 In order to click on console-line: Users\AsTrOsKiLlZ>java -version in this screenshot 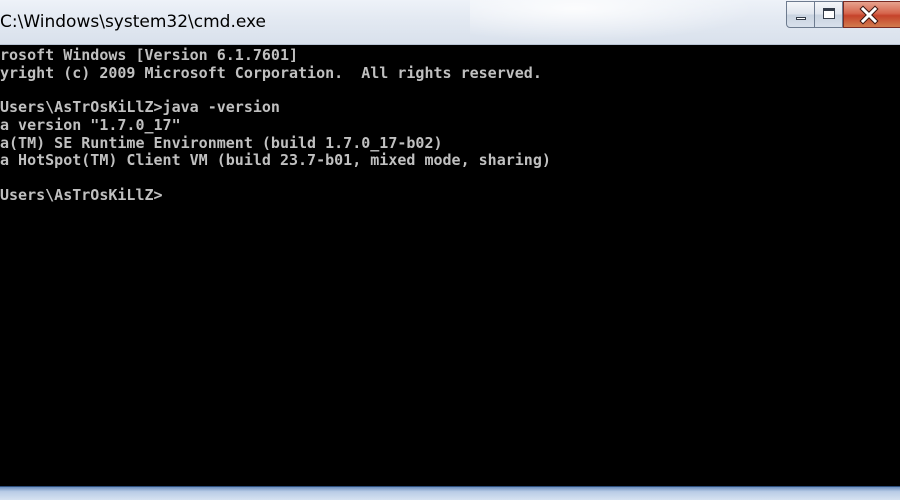, I will do `click(140, 107)`.